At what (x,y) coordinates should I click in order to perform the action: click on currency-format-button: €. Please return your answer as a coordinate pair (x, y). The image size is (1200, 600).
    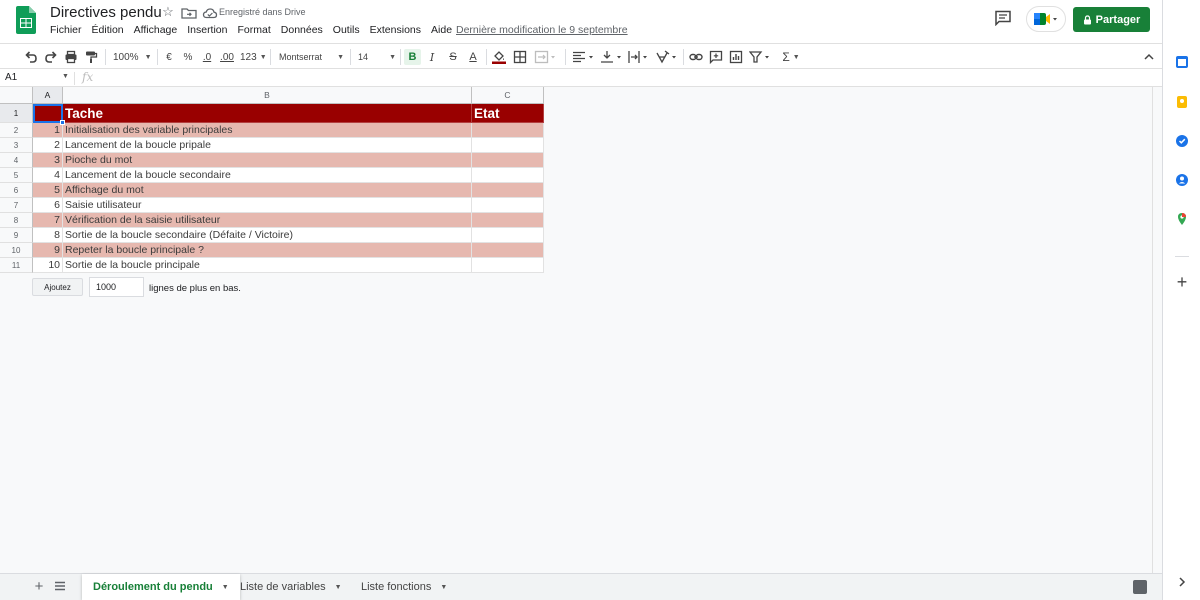
    Looking at the image, I should click on (169, 57).